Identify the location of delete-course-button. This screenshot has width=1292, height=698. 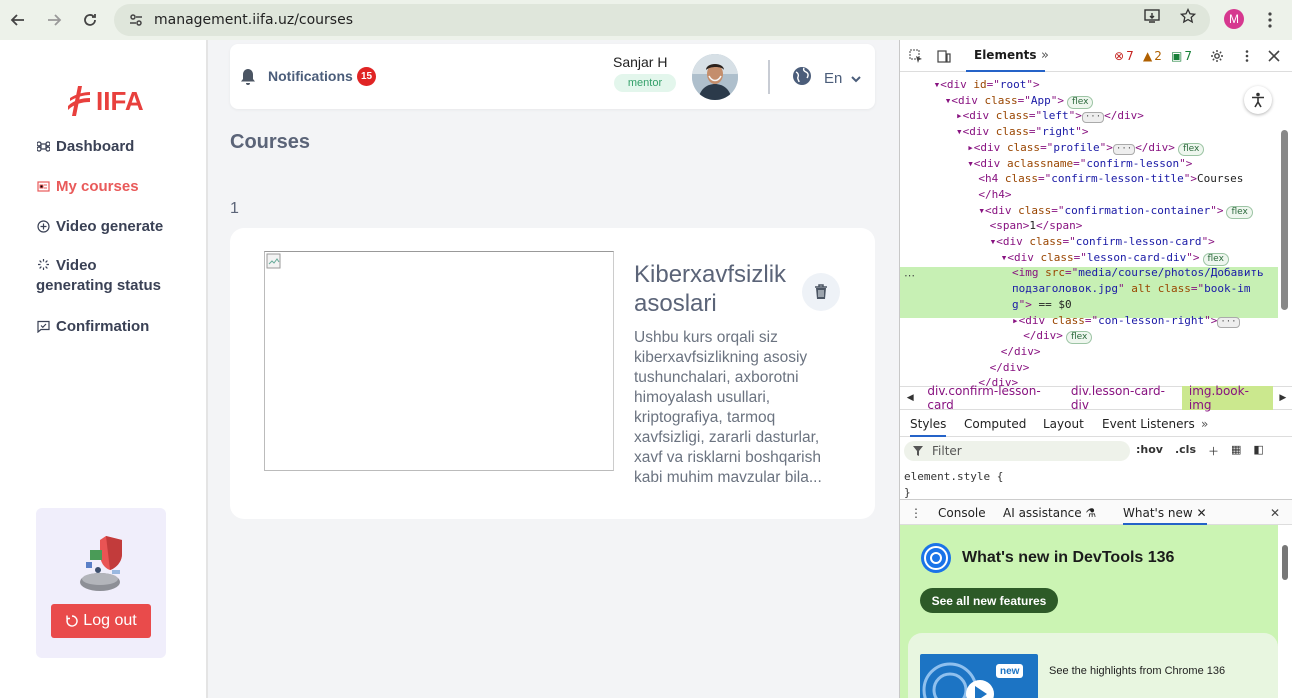
(821, 292).